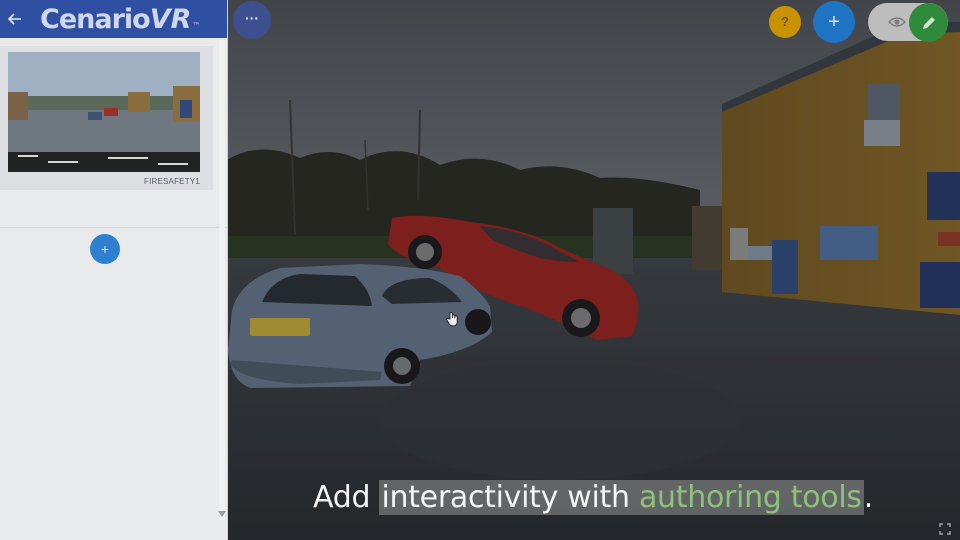  What do you see at coordinates (908, 22) in the screenshot?
I see `mode-toggle` at bounding box center [908, 22].